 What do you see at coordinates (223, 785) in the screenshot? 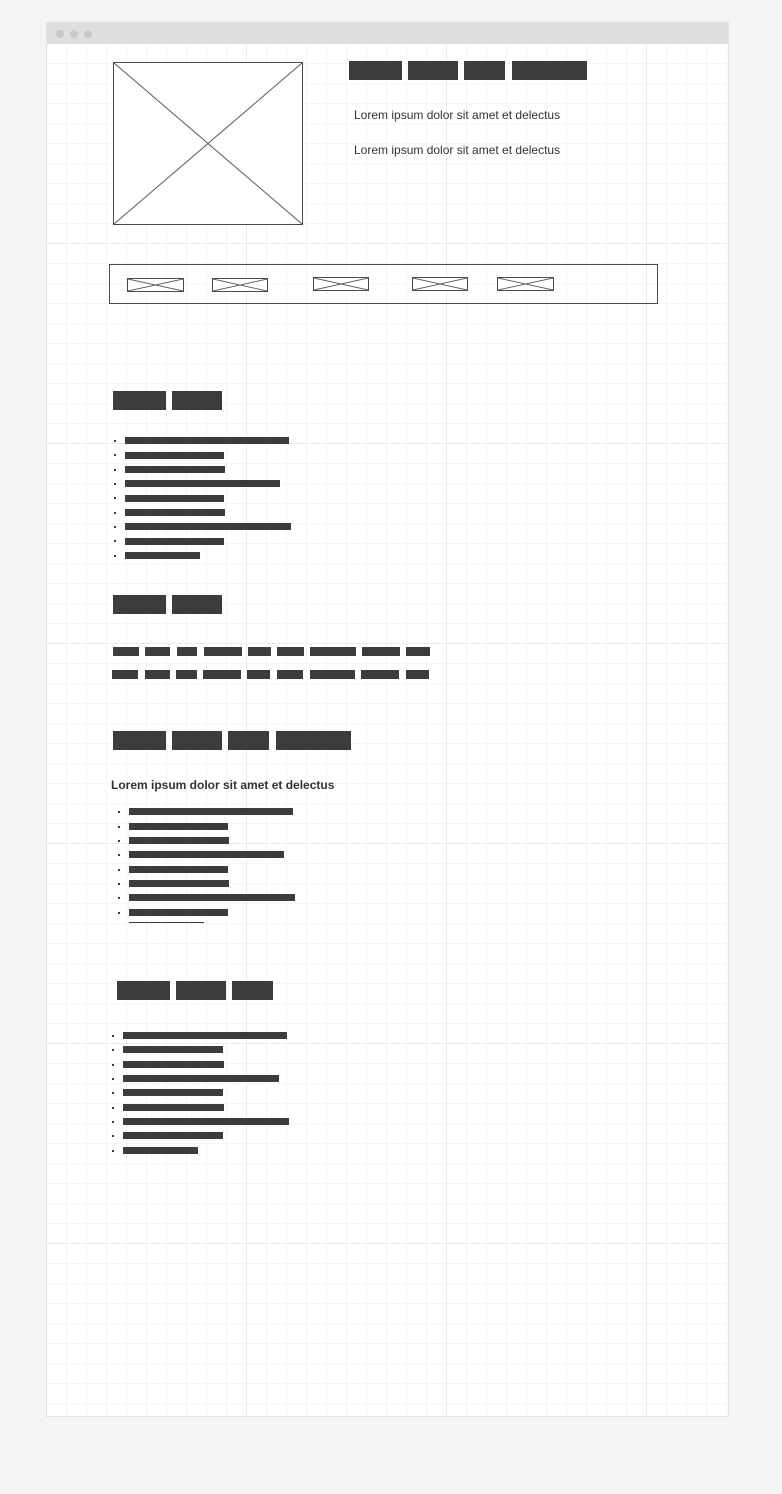
I see `section-4-subheading: Lorem ipsum dolor sit amet et delectus` at bounding box center [223, 785].